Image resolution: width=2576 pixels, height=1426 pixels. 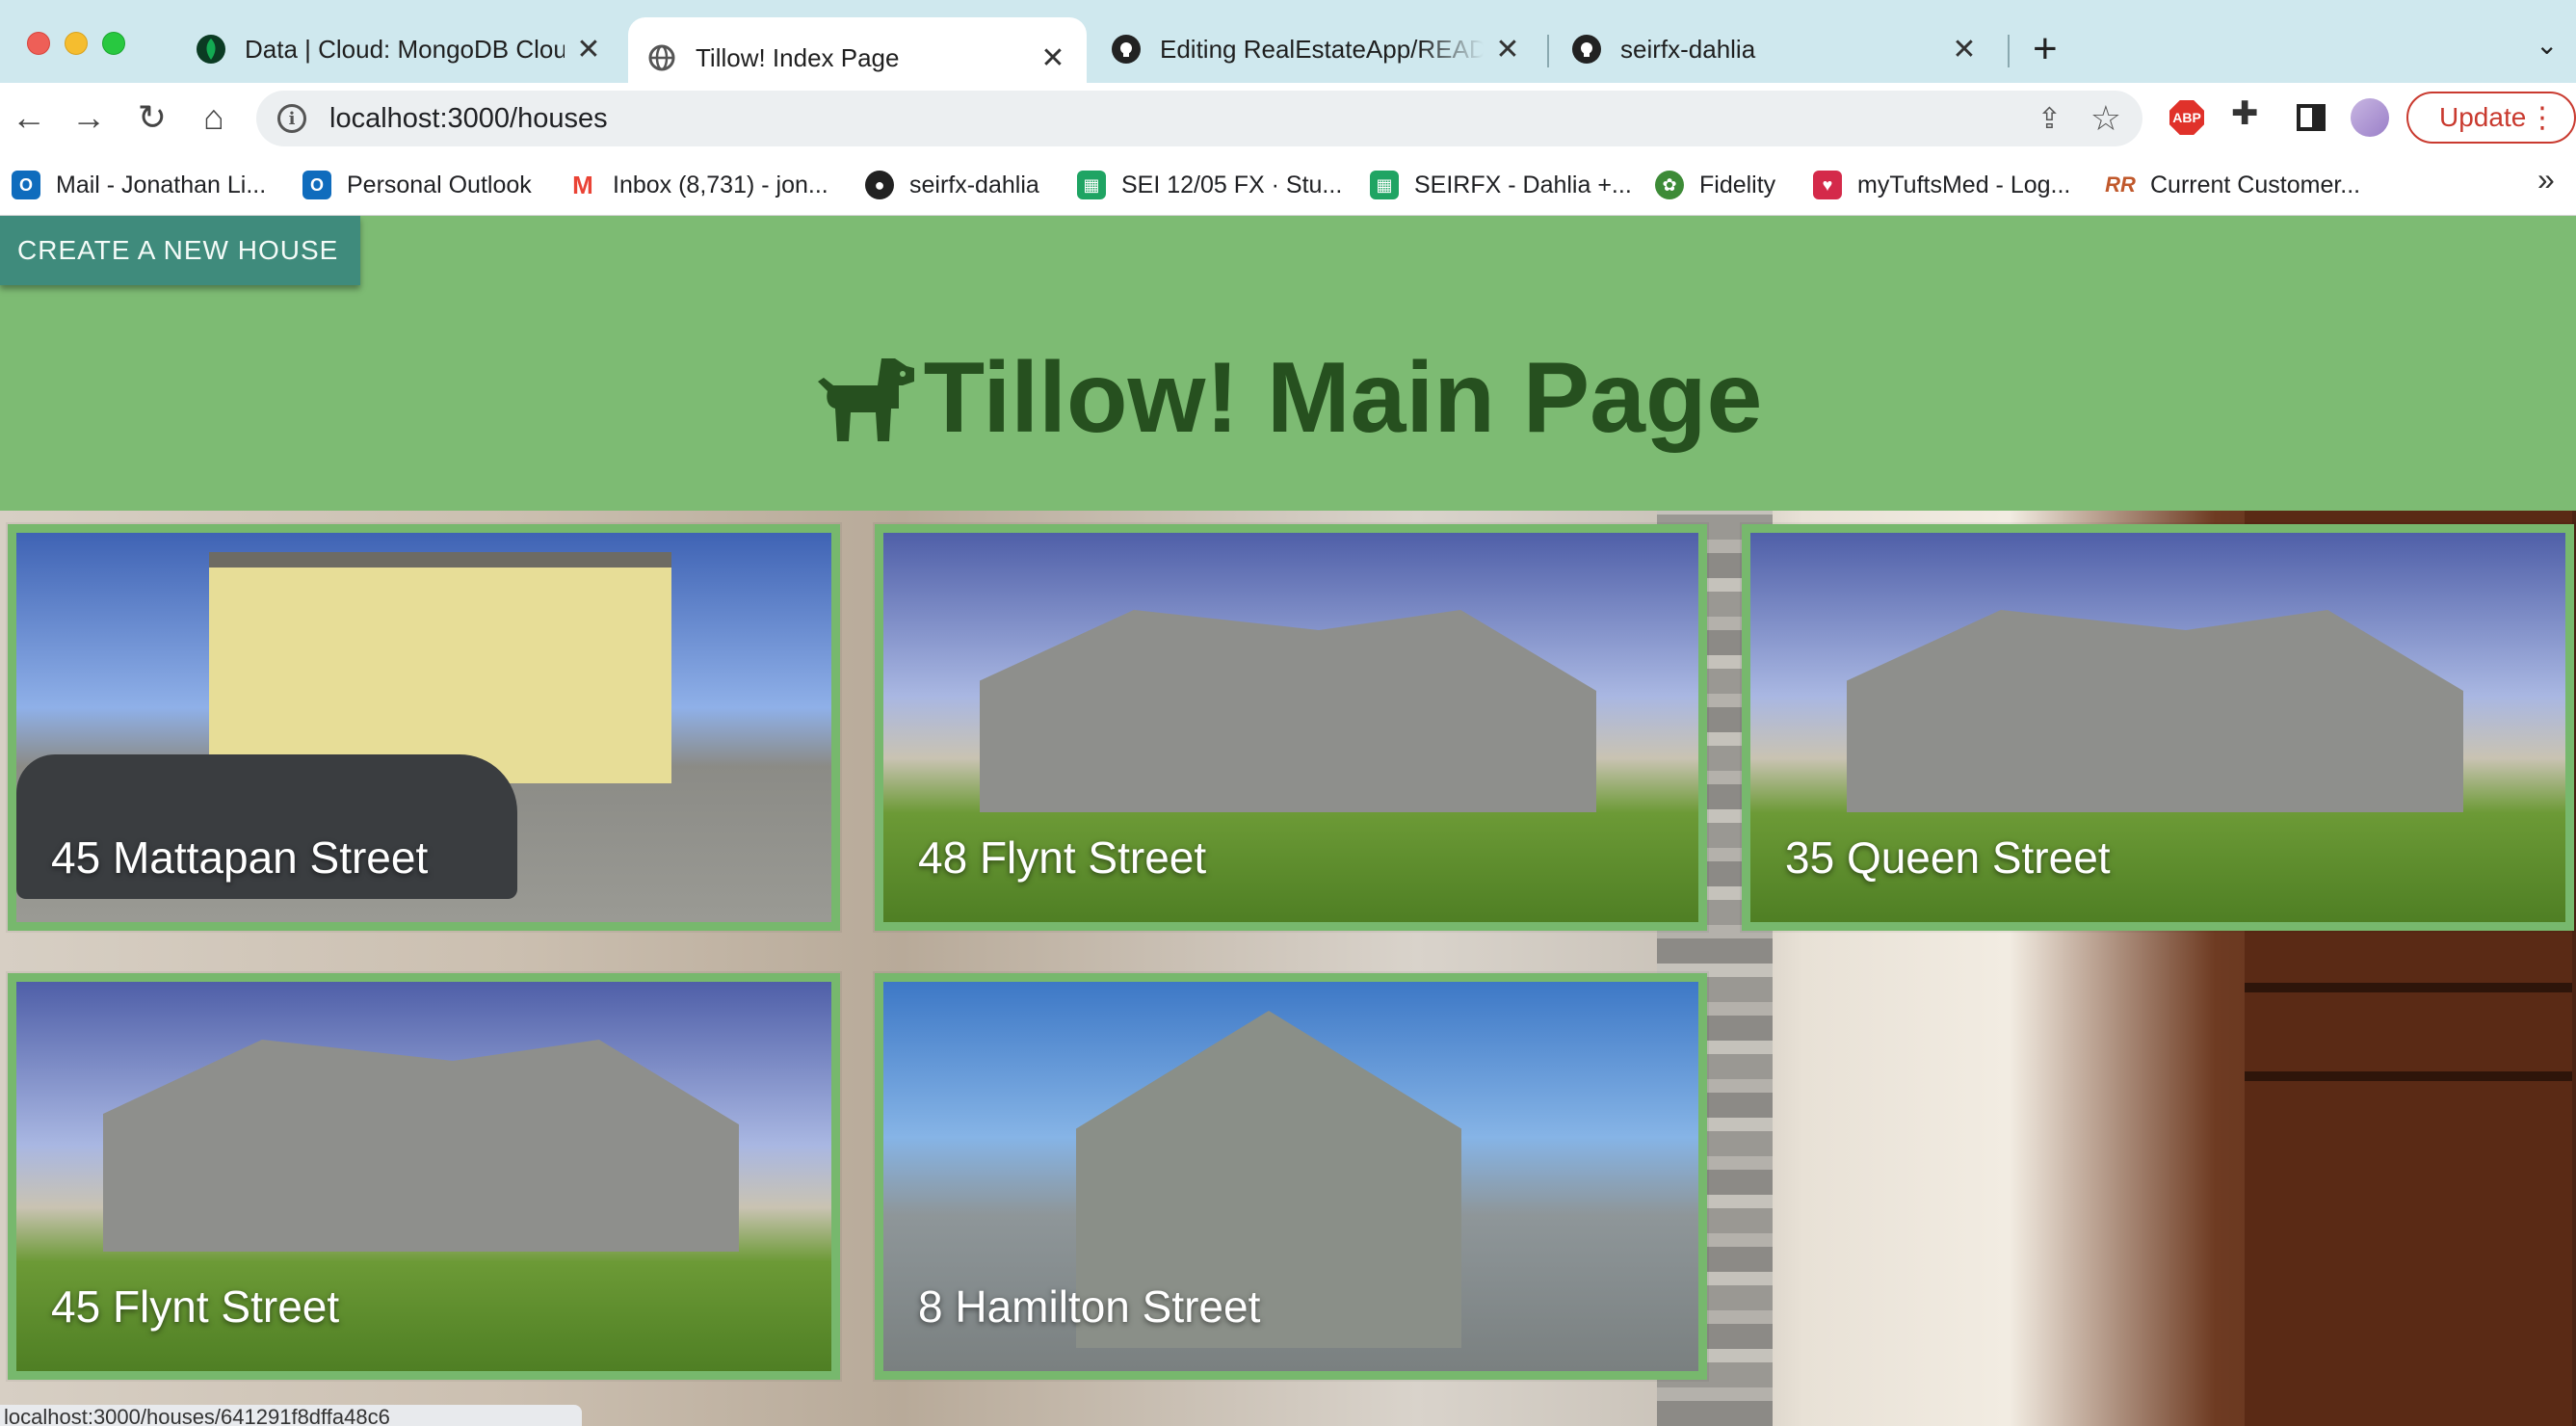 What do you see at coordinates (2046, 49) in the screenshot?
I see `new-tab-button: +` at bounding box center [2046, 49].